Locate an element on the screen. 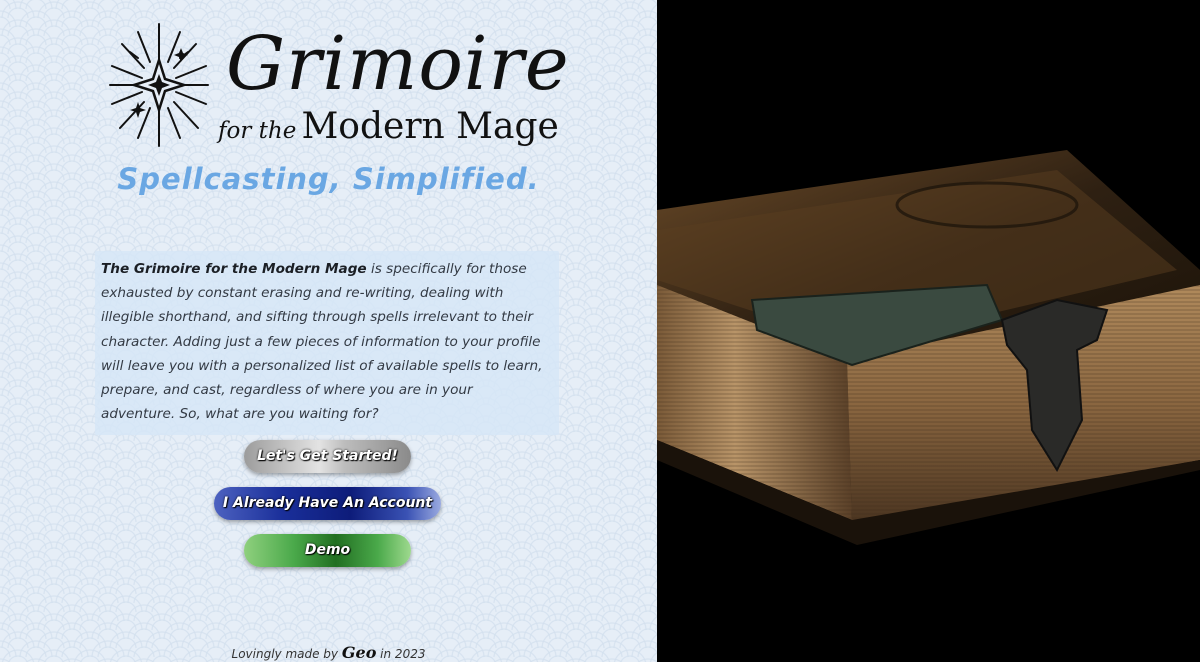 This screenshot has height=662, width=1200. existing-account-button: I Already Have An Account is located at coordinates (327, 503).